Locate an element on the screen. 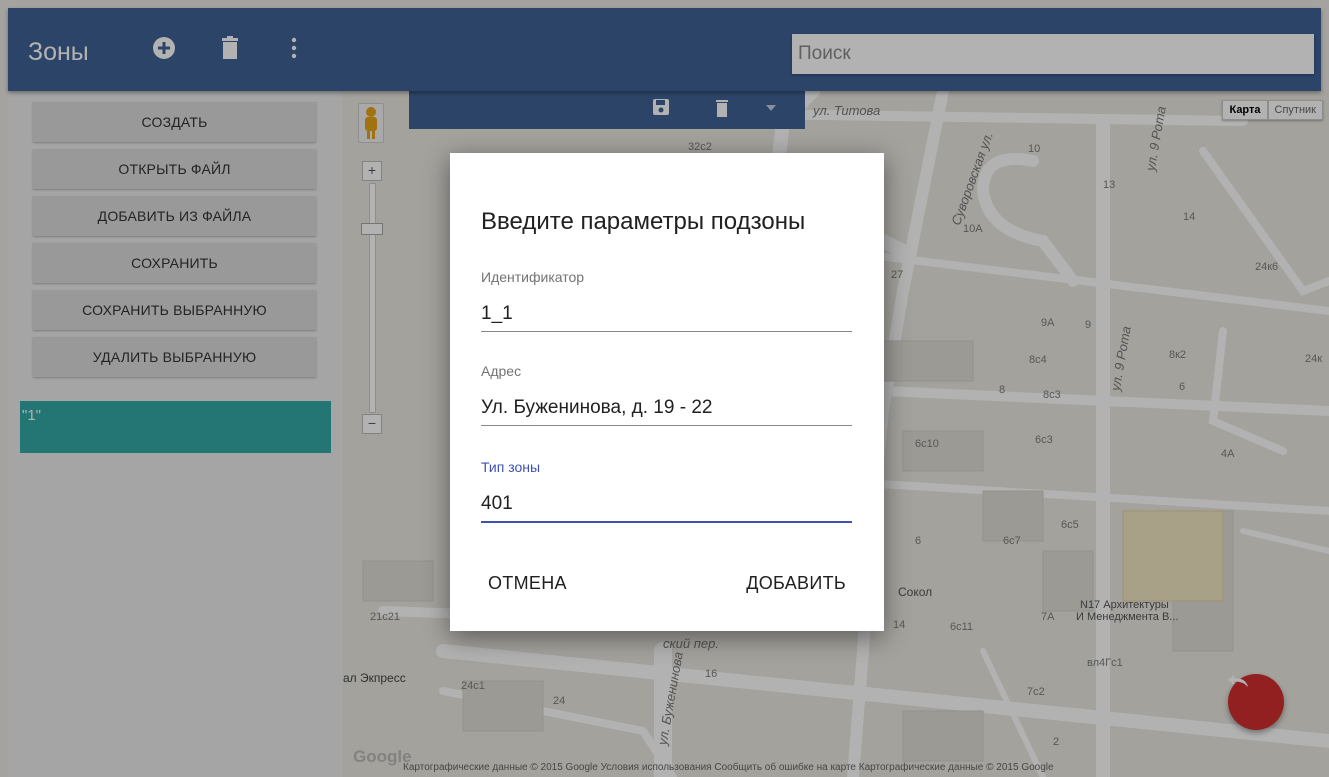 The height and width of the screenshot is (777, 1329). cancel-button: ОТМЕНА is located at coordinates (527, 583).